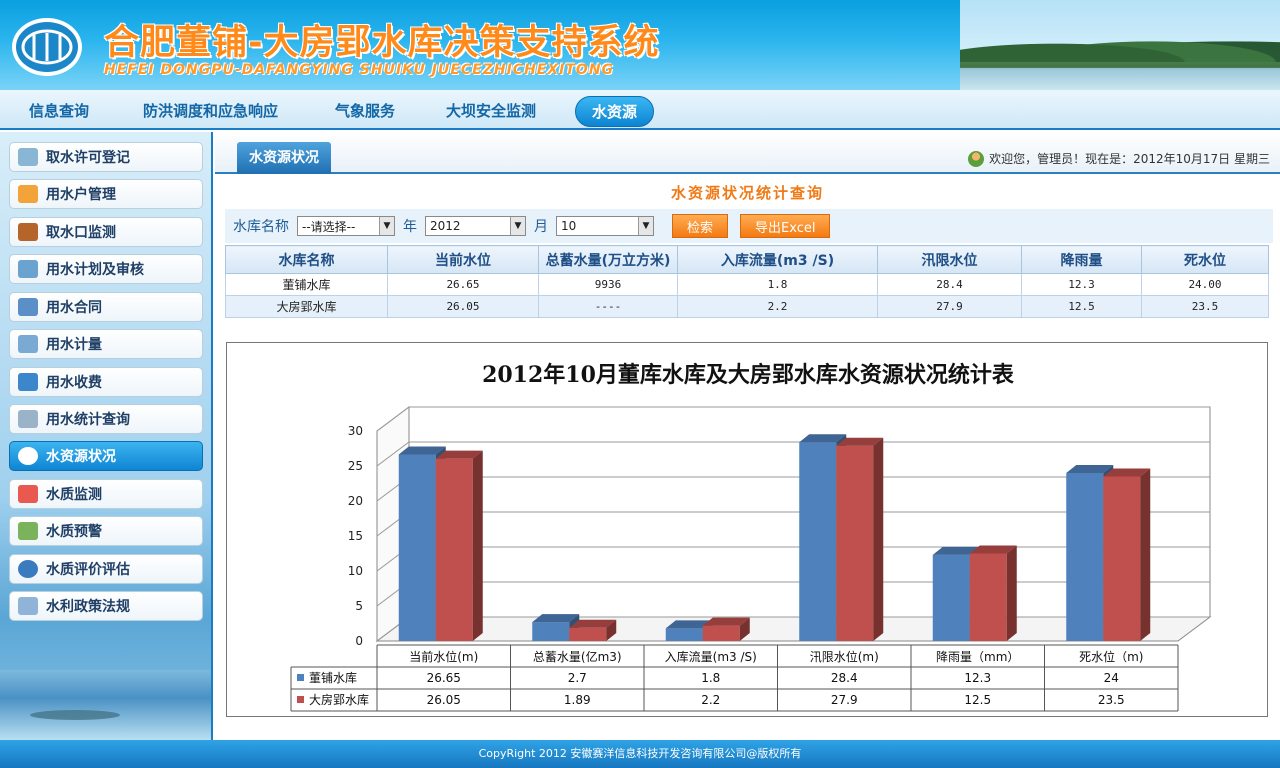 This screenshot has width=1280, height=768. I want to click on table-cell: ----, so click(608, 306).